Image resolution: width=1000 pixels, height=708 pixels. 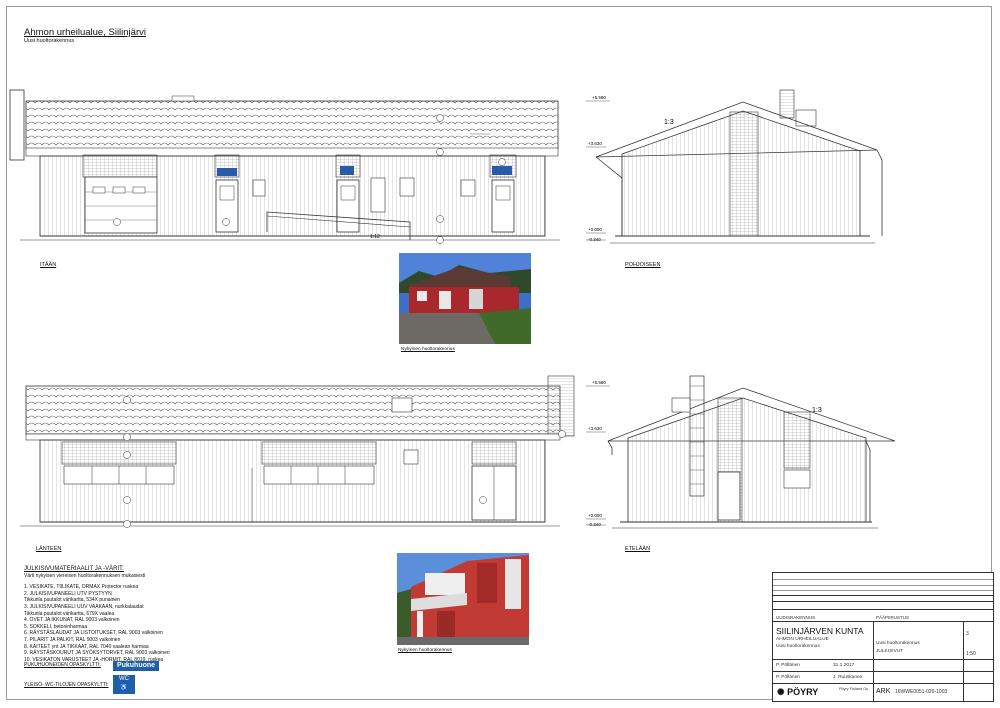 What do you see at coordinates (124, 679) in the screenshot?
I see `wc-sign-text: WC` at bounding box center [124, 679].